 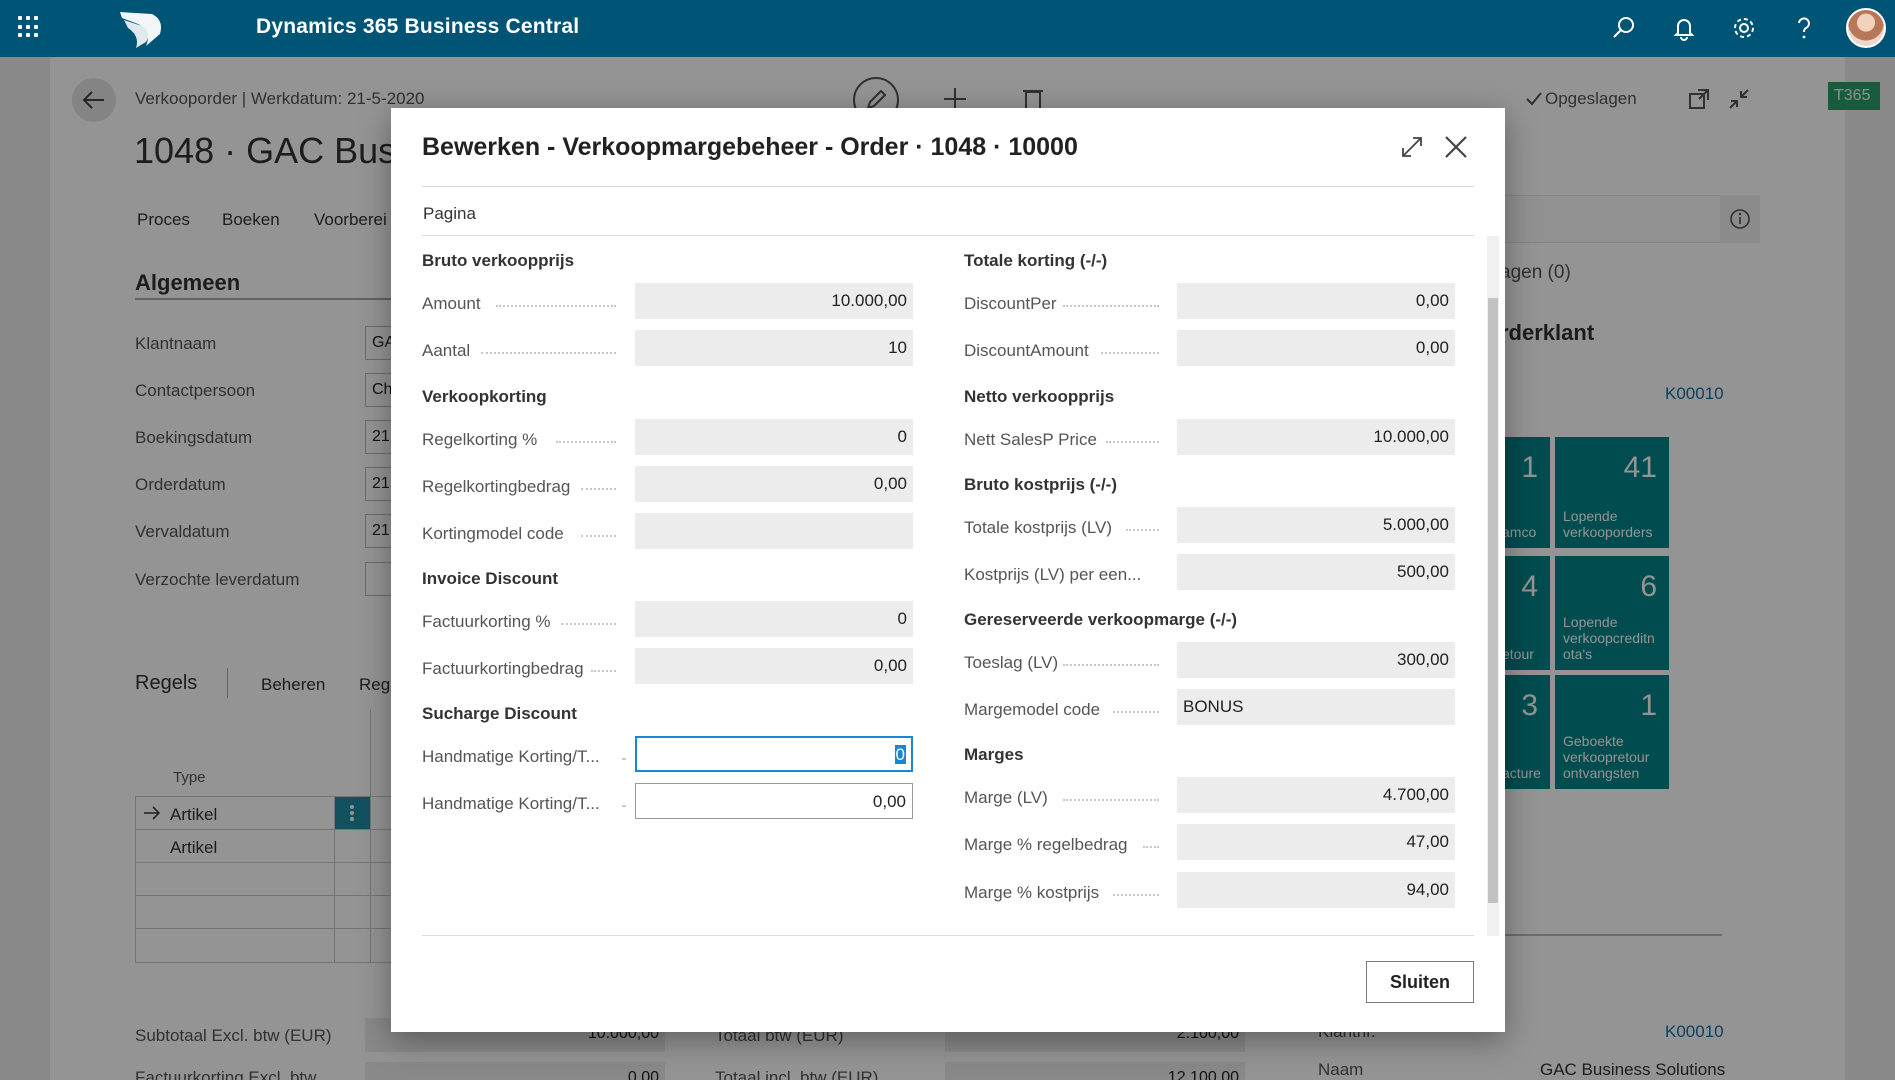 I want to click on field-input-manual-discount-pct: 0, so click(x=774, y=754).